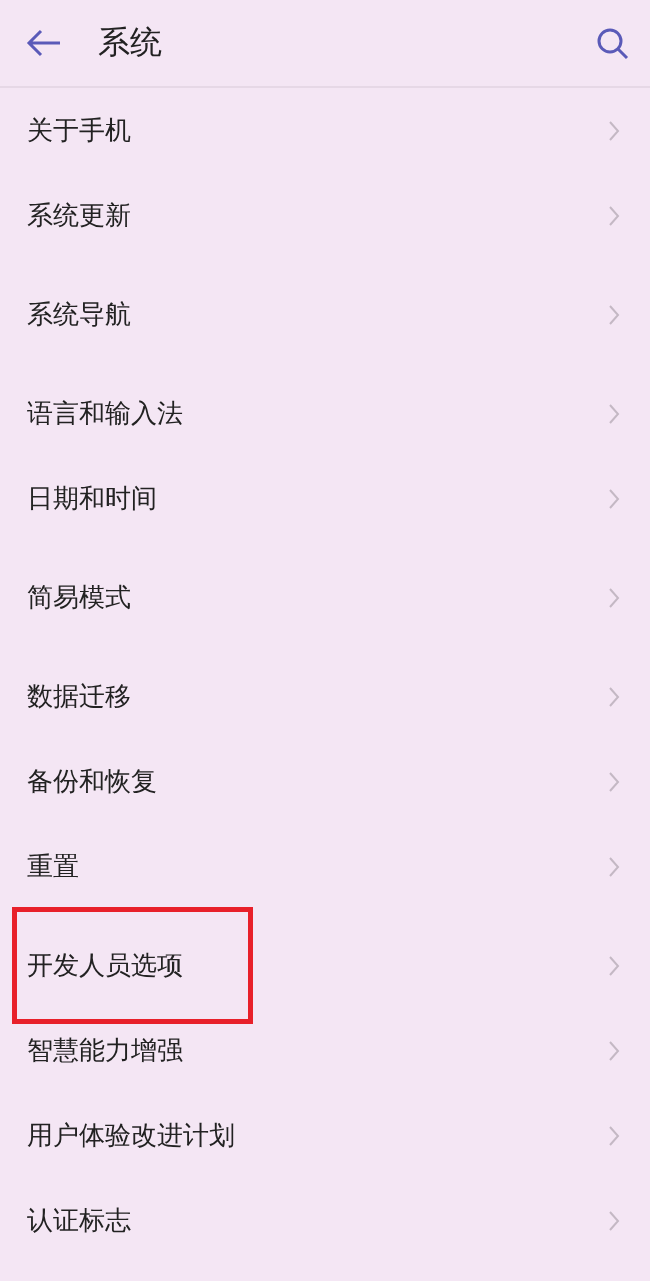 The width and height of the screenshot is (650, 1281). What do you see at coordinates (325, 866) in the screenshot?
I see `settings-item: 重置` at bounding box center [325, 866].